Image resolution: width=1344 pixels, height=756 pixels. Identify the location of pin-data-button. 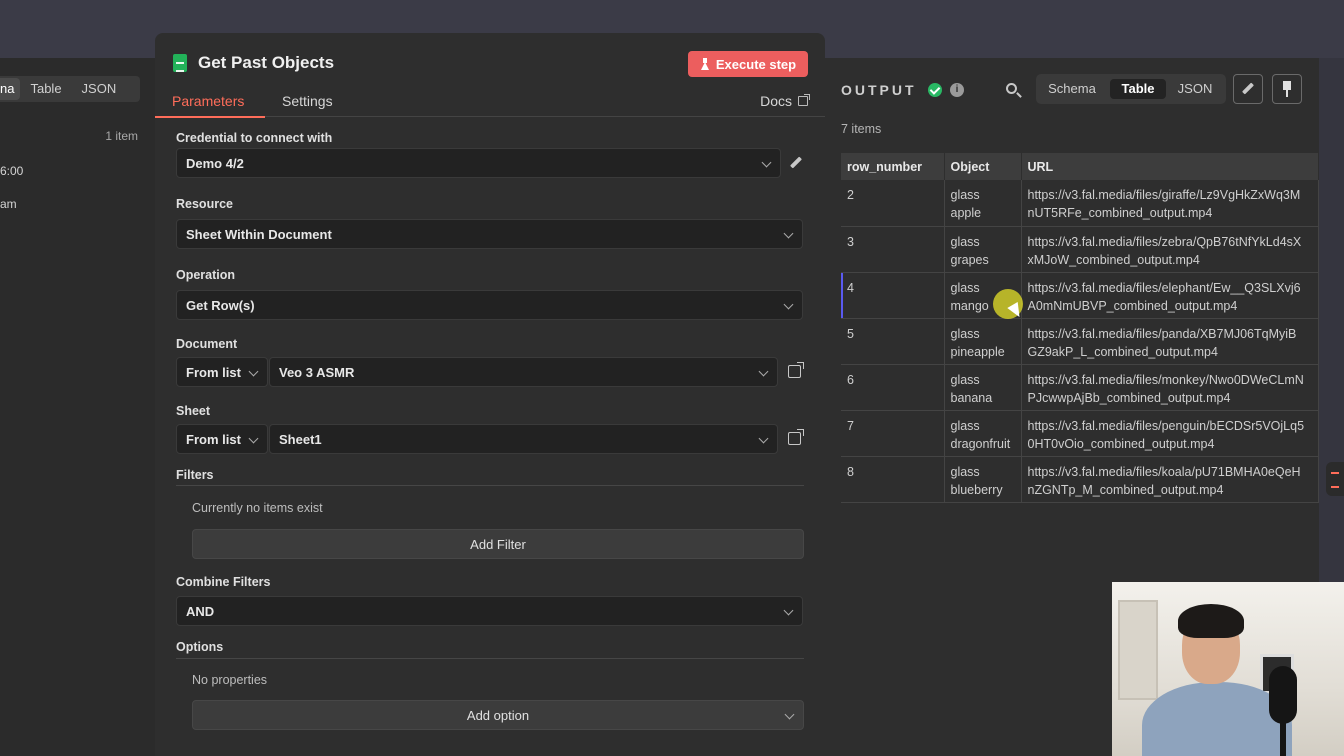
(1287, 89).